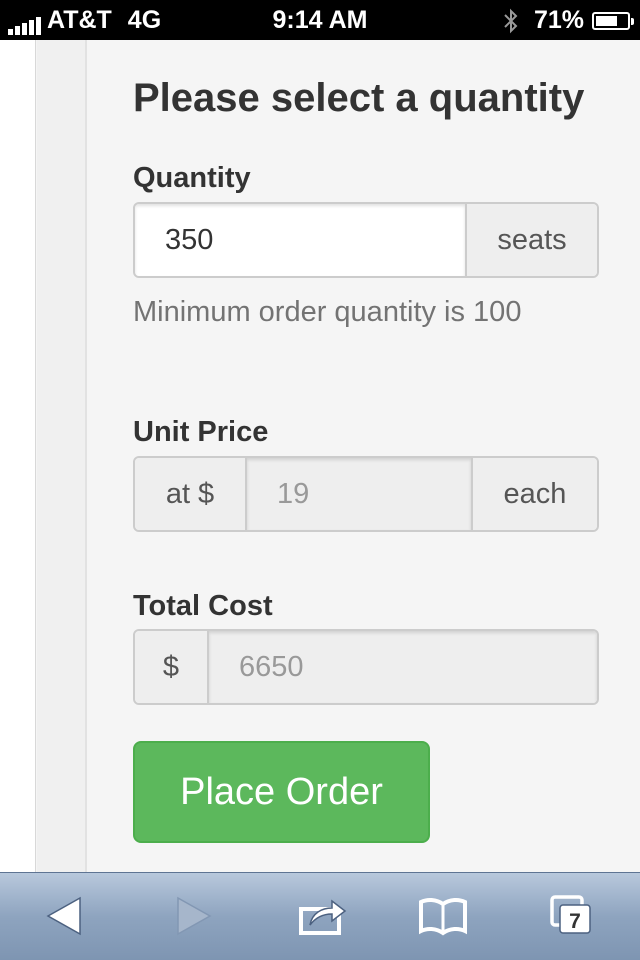 The height and width of the screenshot is (960, 640). I want to click on page-gutter, so click(62, 456).